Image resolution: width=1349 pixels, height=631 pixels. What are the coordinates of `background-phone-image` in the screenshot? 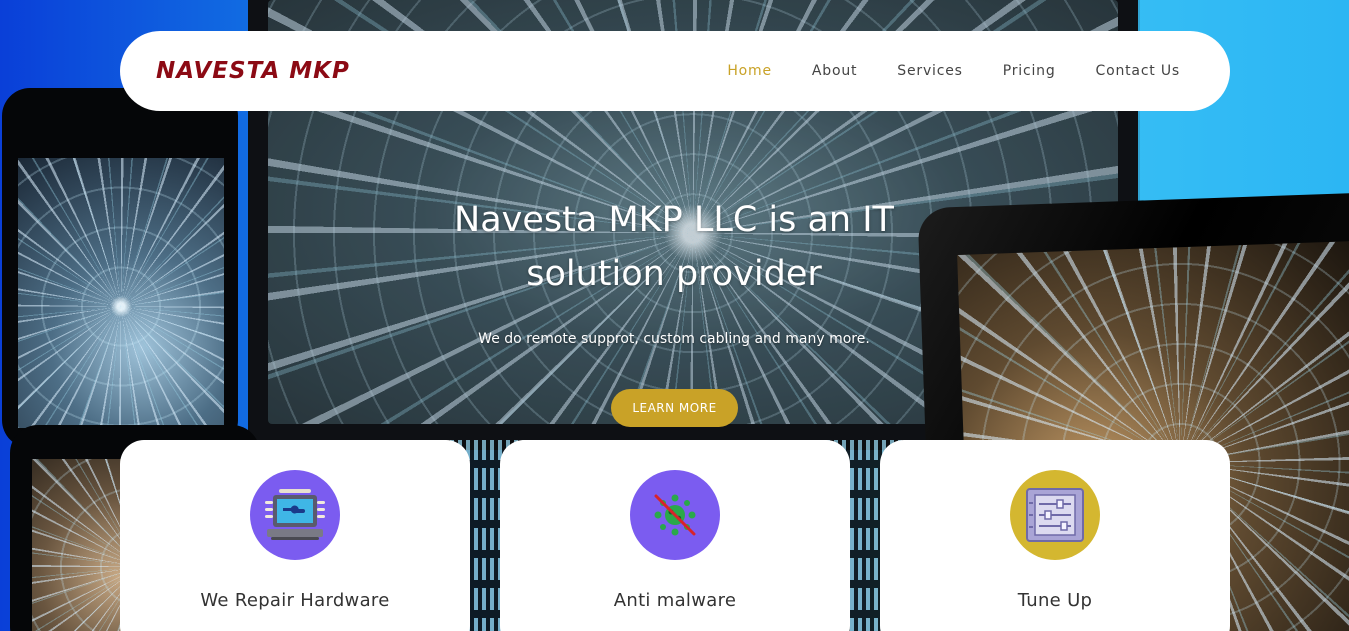 It's located at (120, 268).